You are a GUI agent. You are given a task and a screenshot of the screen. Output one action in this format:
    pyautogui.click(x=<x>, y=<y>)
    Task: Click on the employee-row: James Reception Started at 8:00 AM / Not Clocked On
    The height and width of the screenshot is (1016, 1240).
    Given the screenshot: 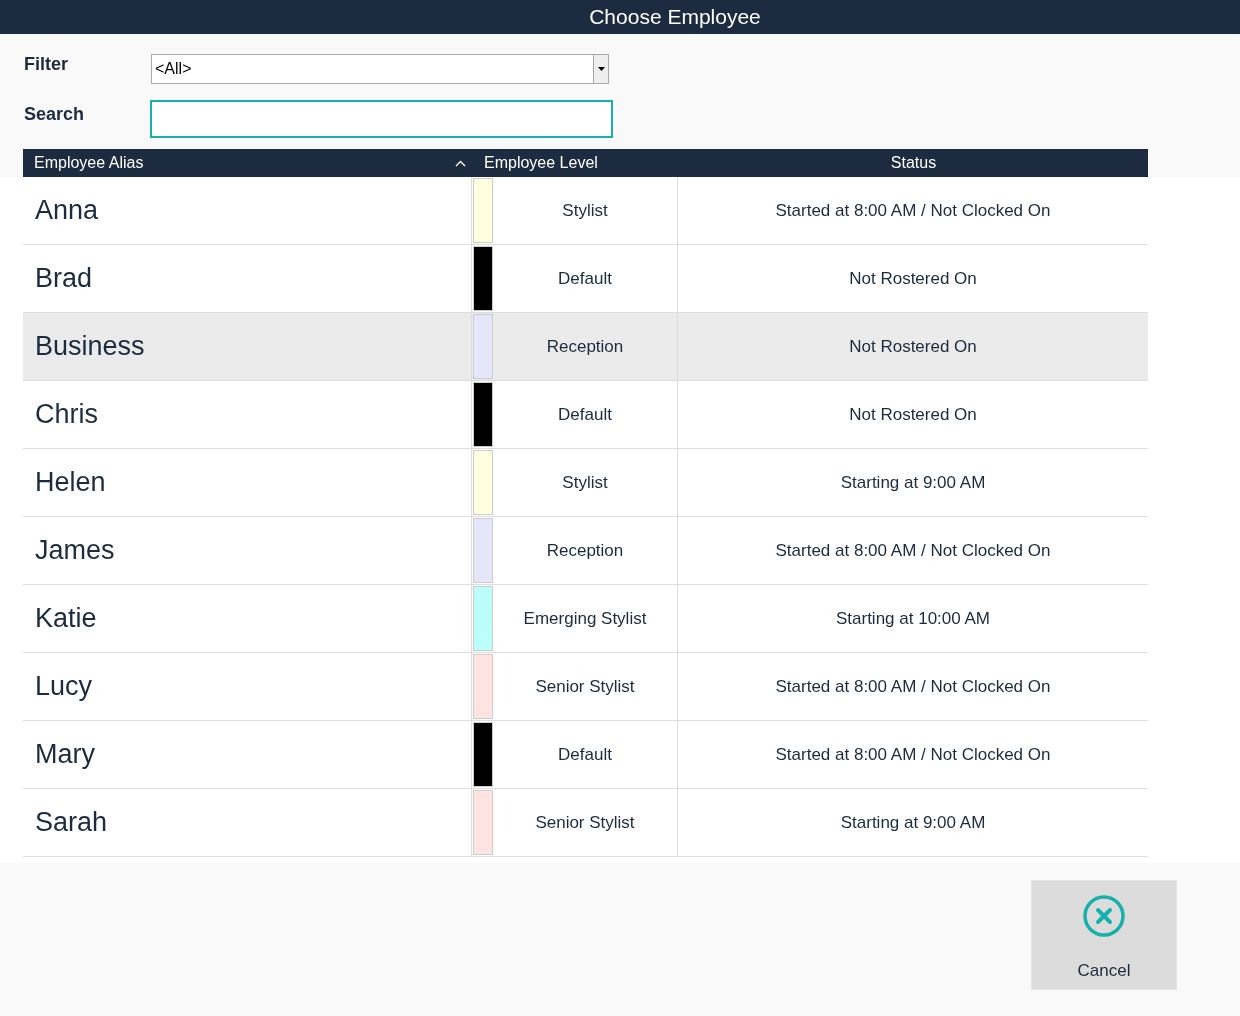 What is the action you would take?
    pyautogui.click(x=585, y=551)
    